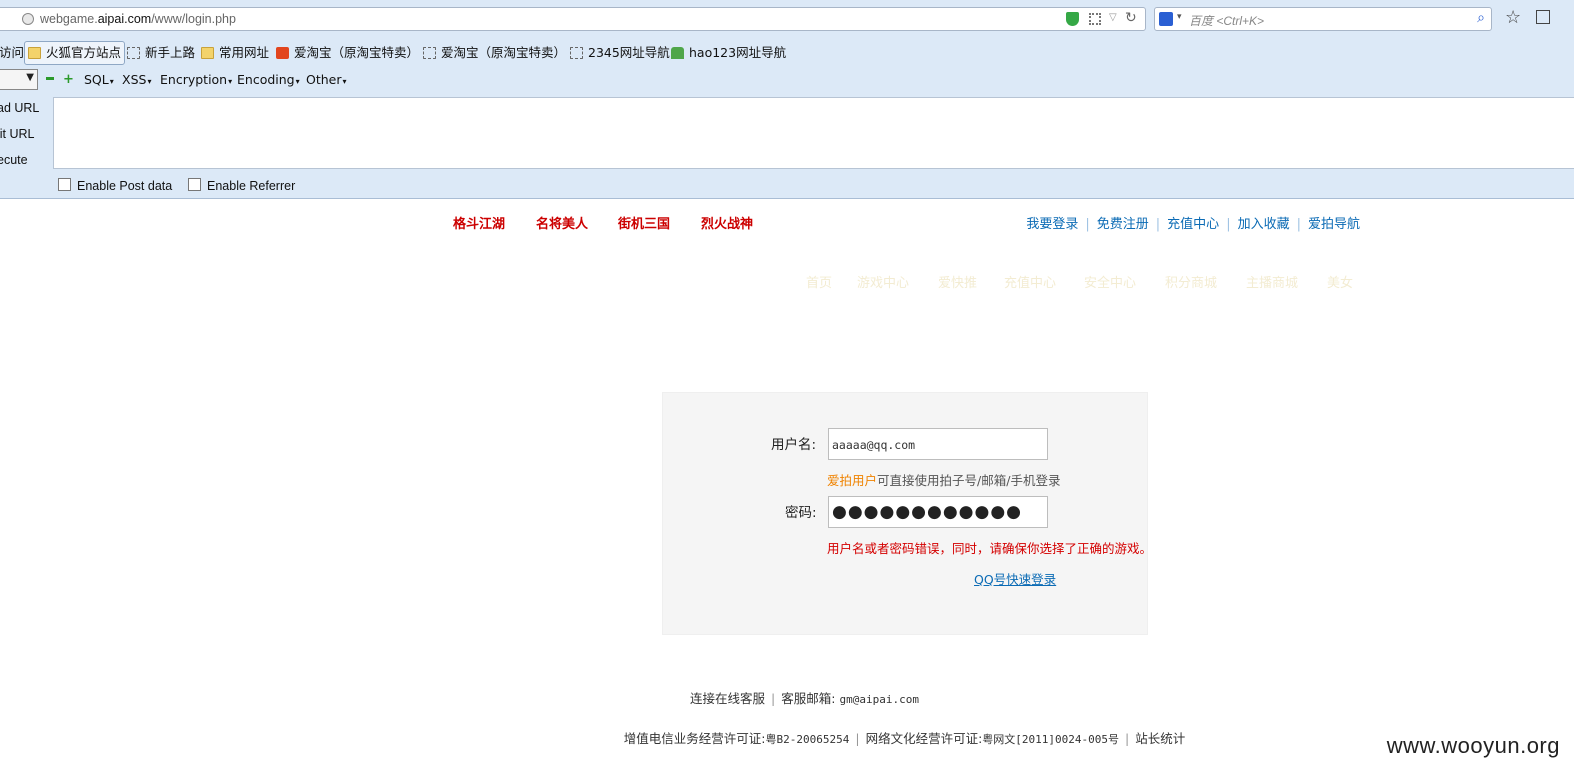 The image size is (1574, 779). Describe the element at coordinates (1015, 578) in the screenshot. I see `qq-login-link: QQ号快速登录` at that location.